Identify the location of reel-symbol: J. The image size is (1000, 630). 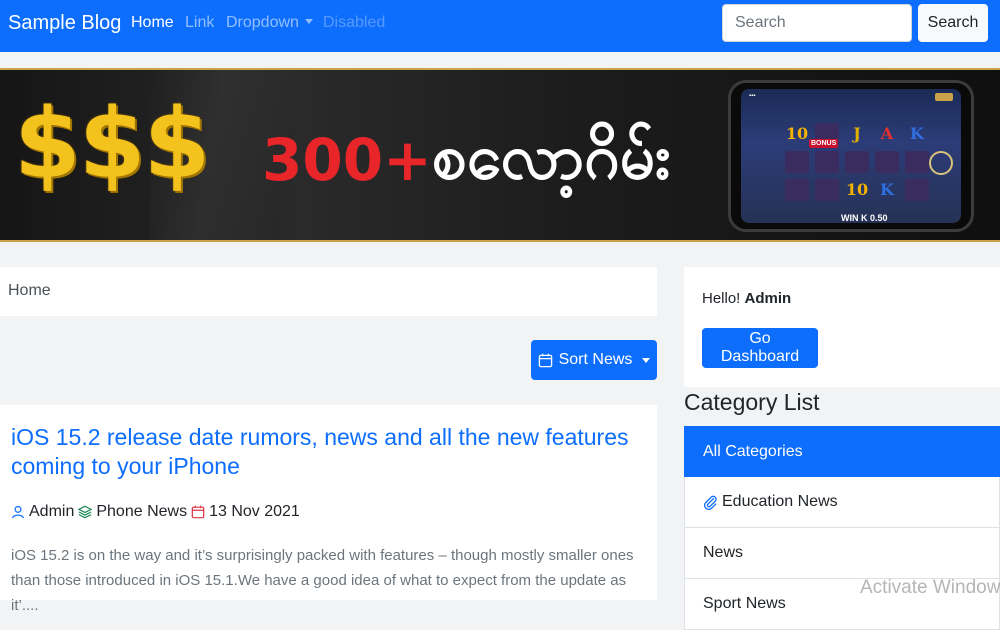
(857, 133).